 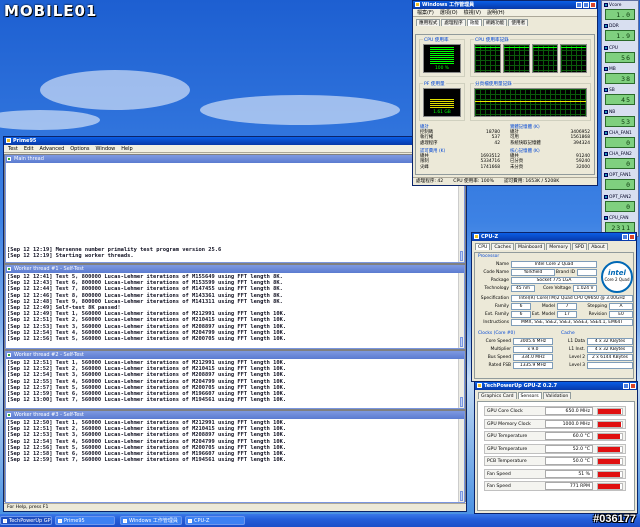 What do you see at coordinates (617, 273) in the screenshot?
I see `intel-logo-text: intel` at bounding box center [617, 273].